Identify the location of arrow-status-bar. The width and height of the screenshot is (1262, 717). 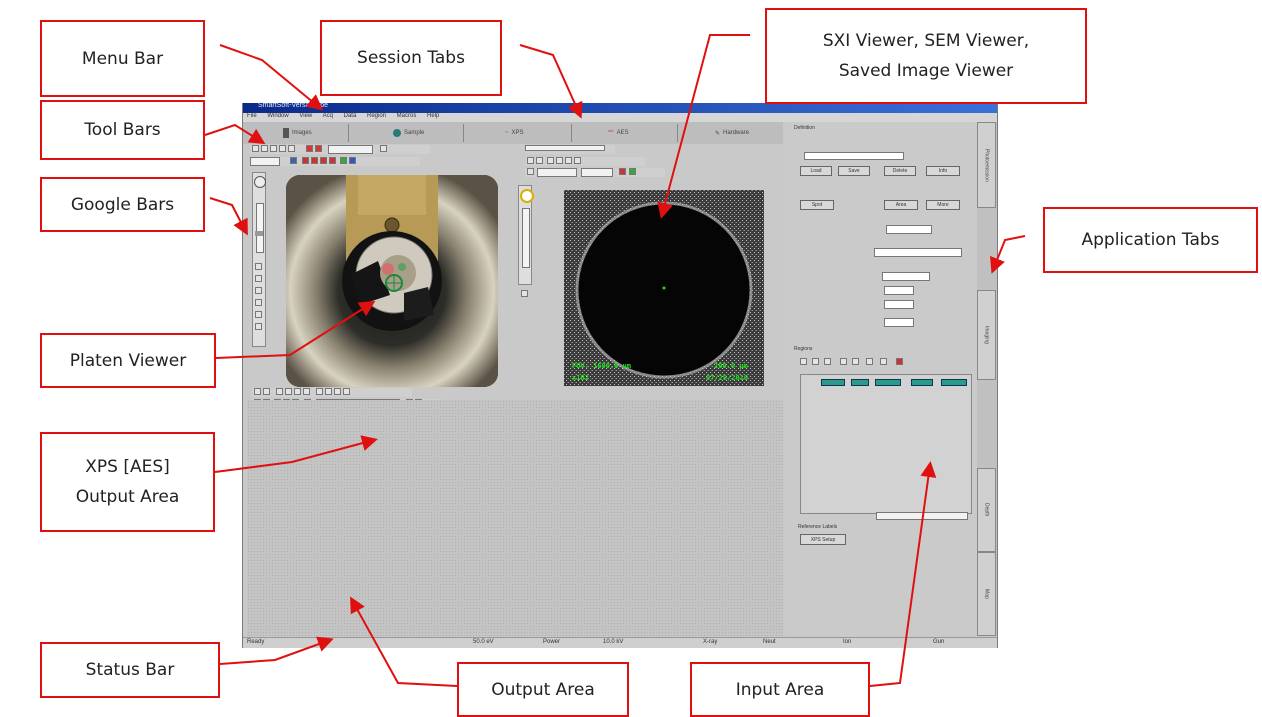
(276, 650).